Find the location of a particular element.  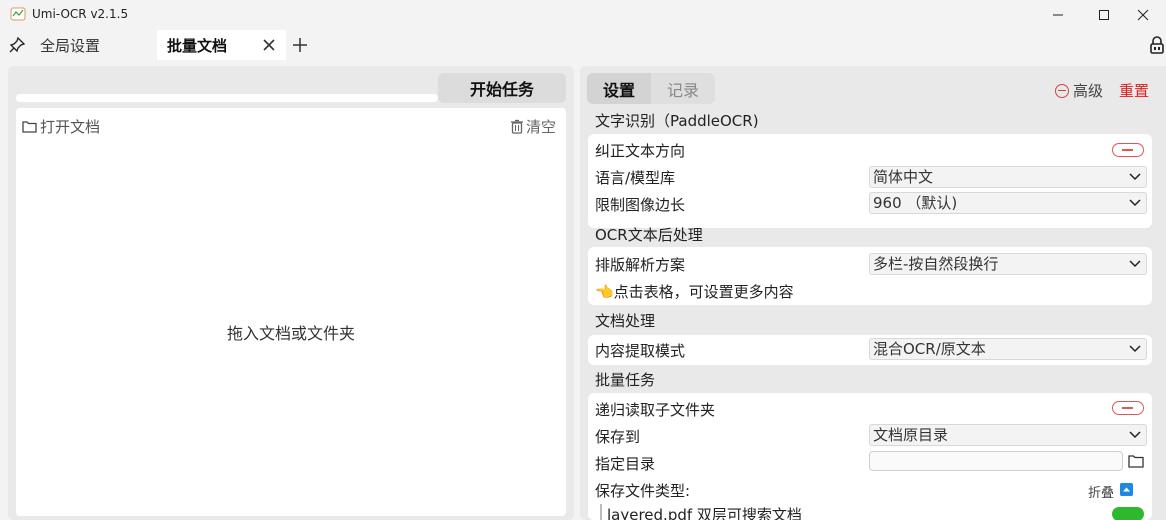

language-label: 语言/模型库 is located at coordinates (635, 178).